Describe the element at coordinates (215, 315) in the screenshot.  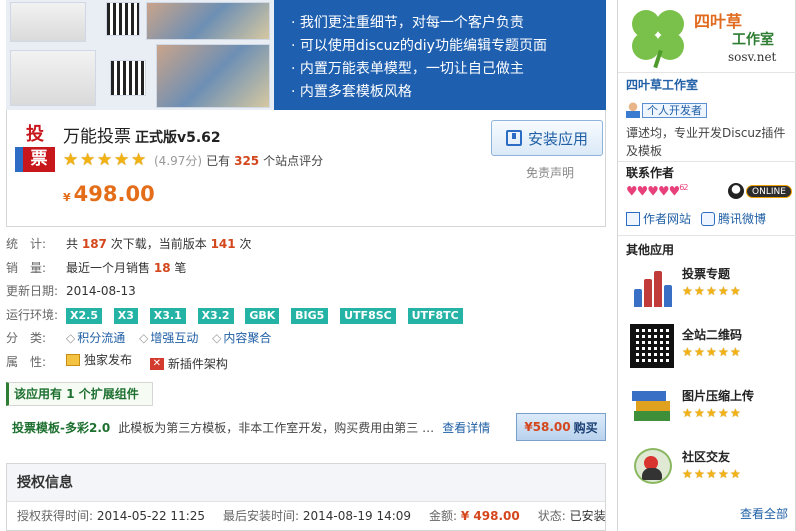
I see `env-tag: X3.2` at that location.